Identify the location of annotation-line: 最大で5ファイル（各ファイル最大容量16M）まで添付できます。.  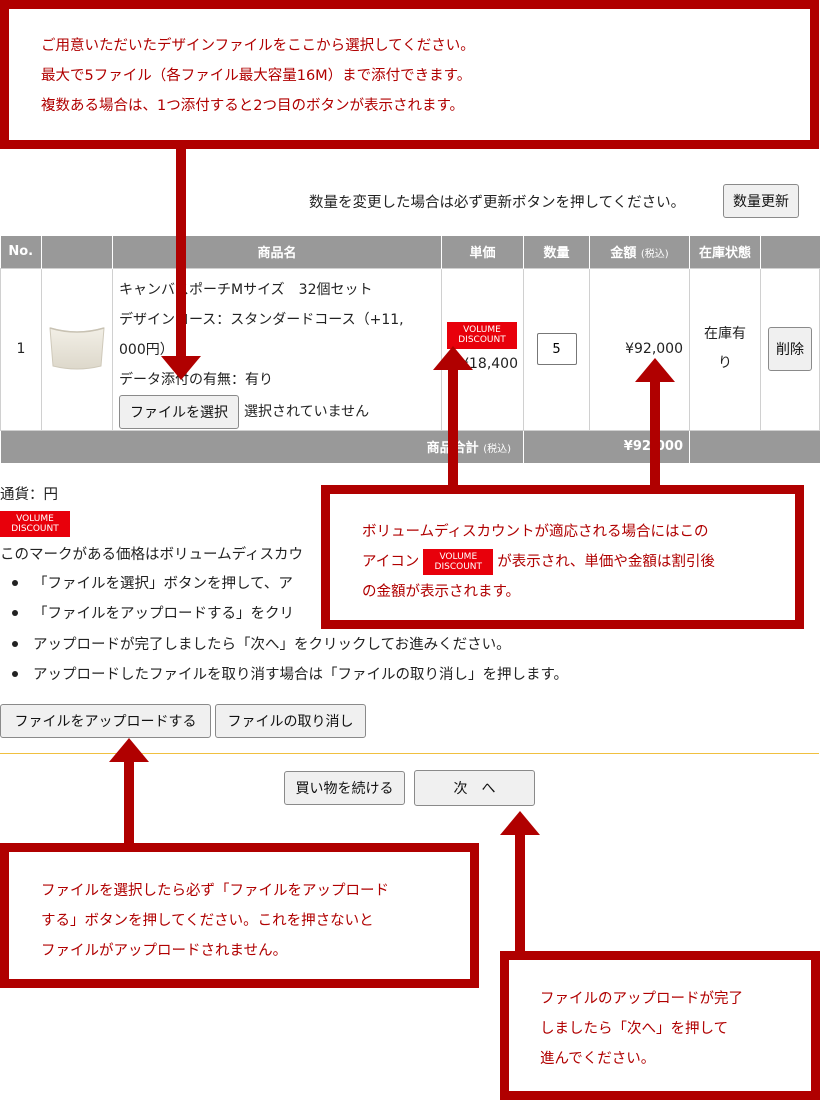
(256, 76).